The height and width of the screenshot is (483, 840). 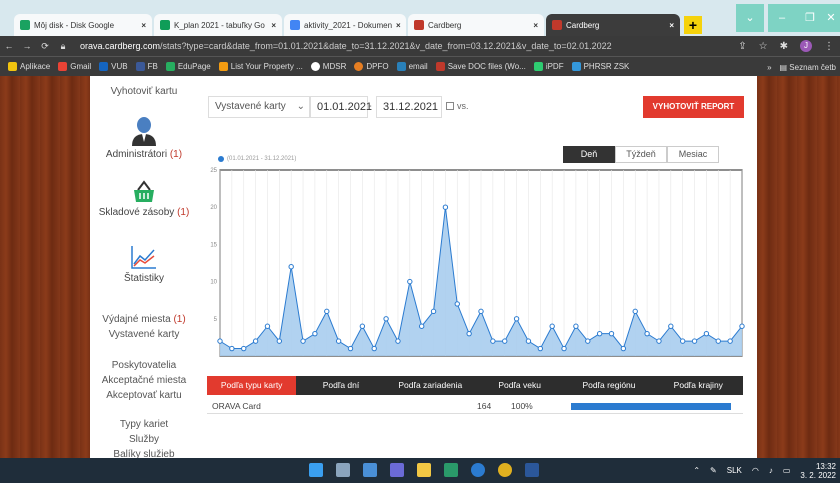 I want to click on tab-by-country: Podľa krajiny, so click(x=698, y=385).